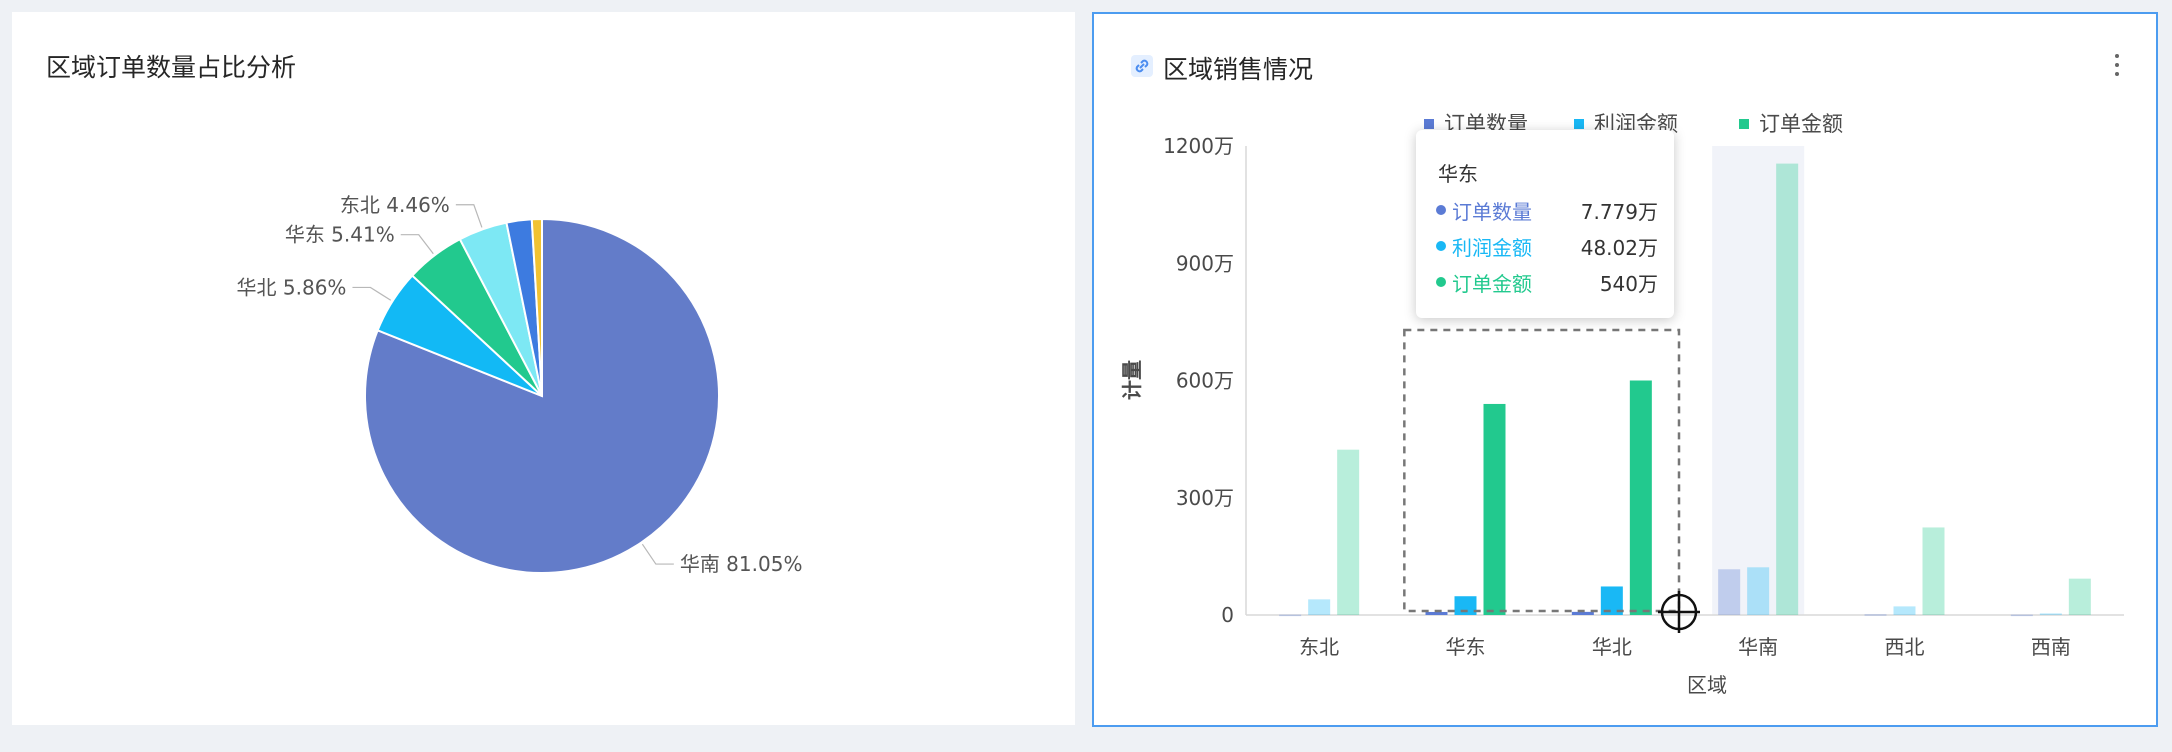 This screenshot has height=752, width=2172. Describe the element at coordinates (1582, 613) in the screenshot. I see `bar-订单数量-华北` at that location.